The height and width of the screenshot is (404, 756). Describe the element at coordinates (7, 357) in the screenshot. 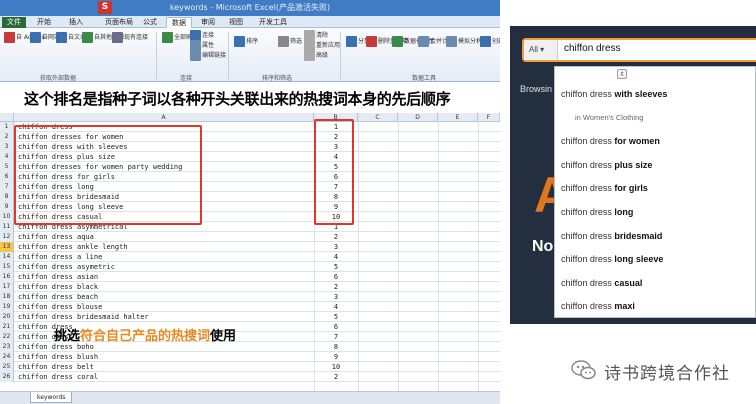

I see `row-number: 24` at that location.